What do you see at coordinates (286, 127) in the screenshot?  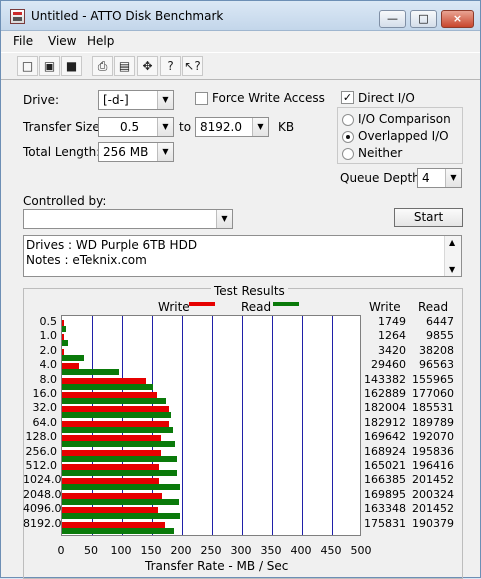 I see `transfer-size-unit: KB` at bounding box center [286, 127].